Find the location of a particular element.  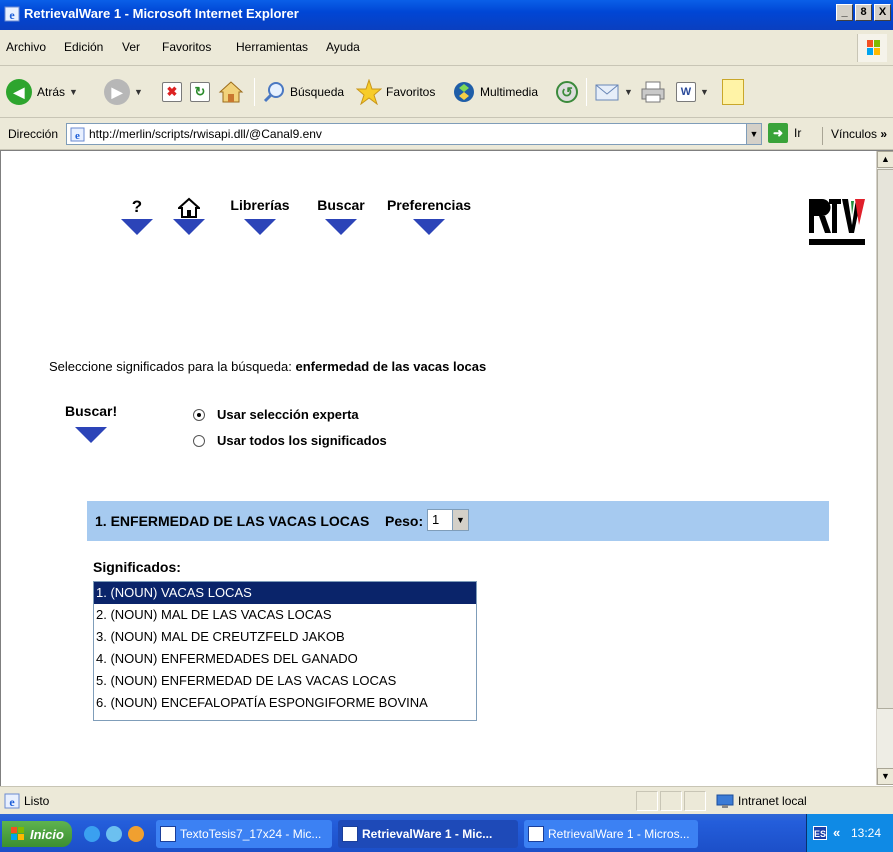

forward-arrow-icon: ▶ is located at coordinates (117, 92).